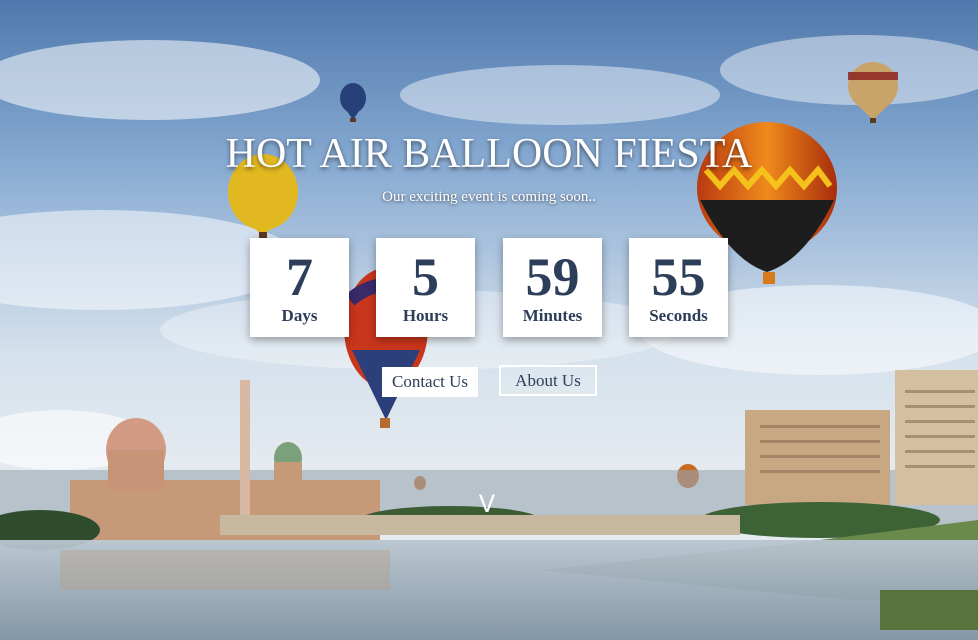 This screenshot has width=978, height=640. What do you see at coordinates (487, 504) in the screenshot?
I see `chevron-down-icon: V` at bounding box center [487, 504].